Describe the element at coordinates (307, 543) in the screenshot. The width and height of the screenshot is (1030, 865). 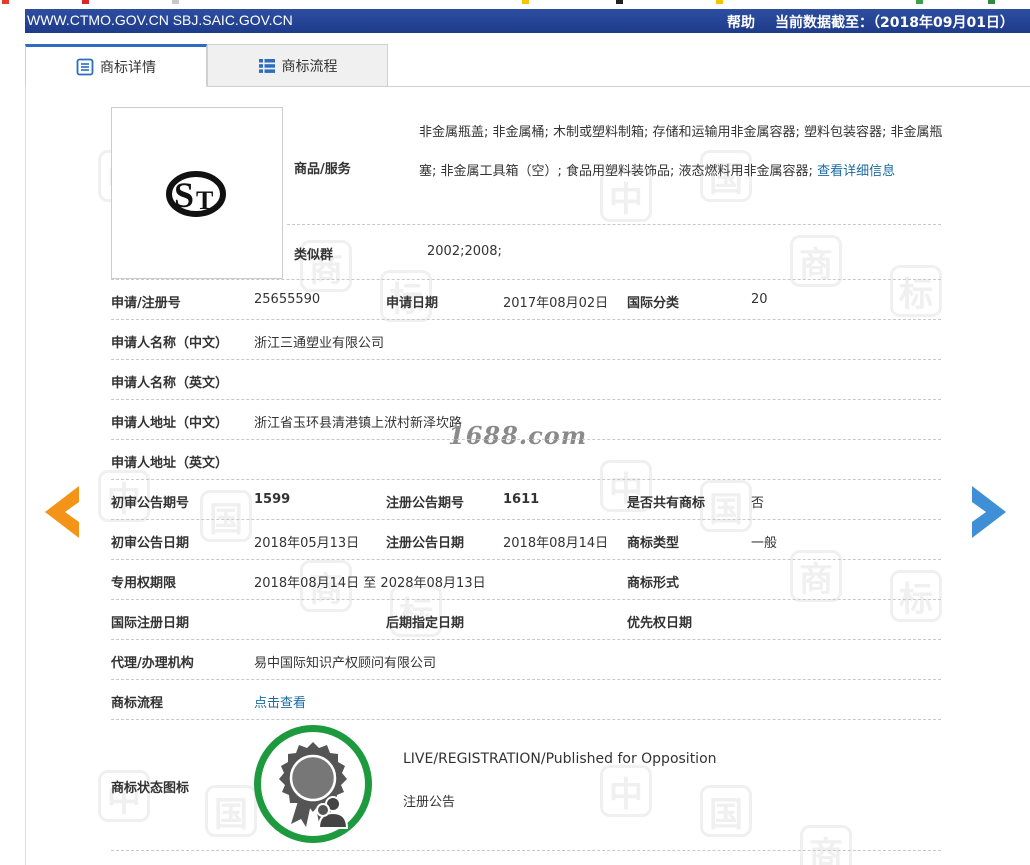
I see `prelim-date-value: 2018年05月13日` at that location.